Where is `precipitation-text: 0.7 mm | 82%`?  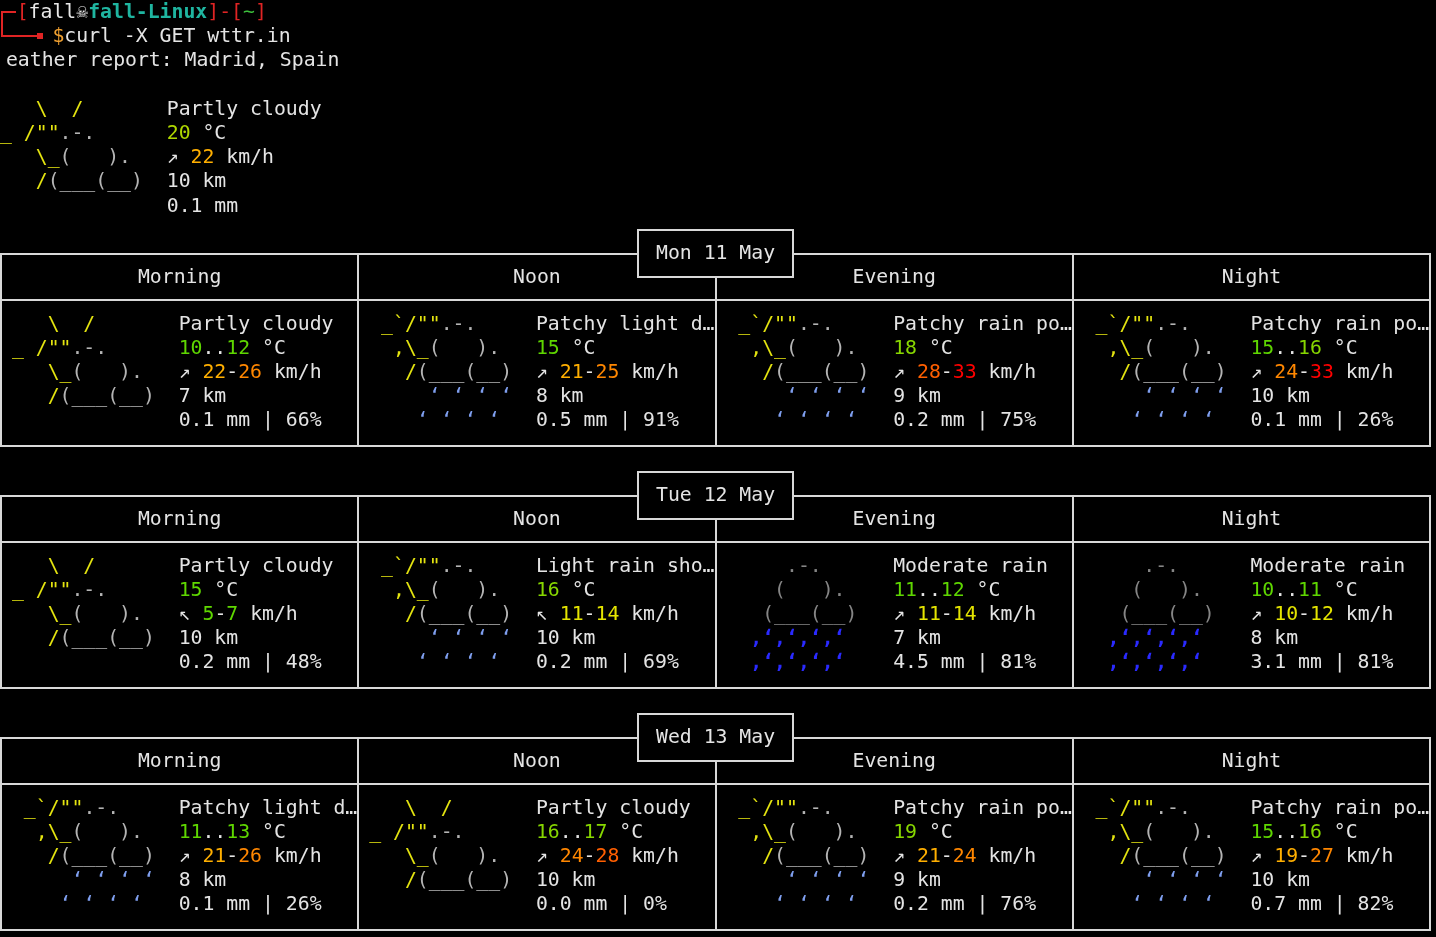 precipitation-text: 0.7 mm | 82% is located at coordinates (1322, 904).